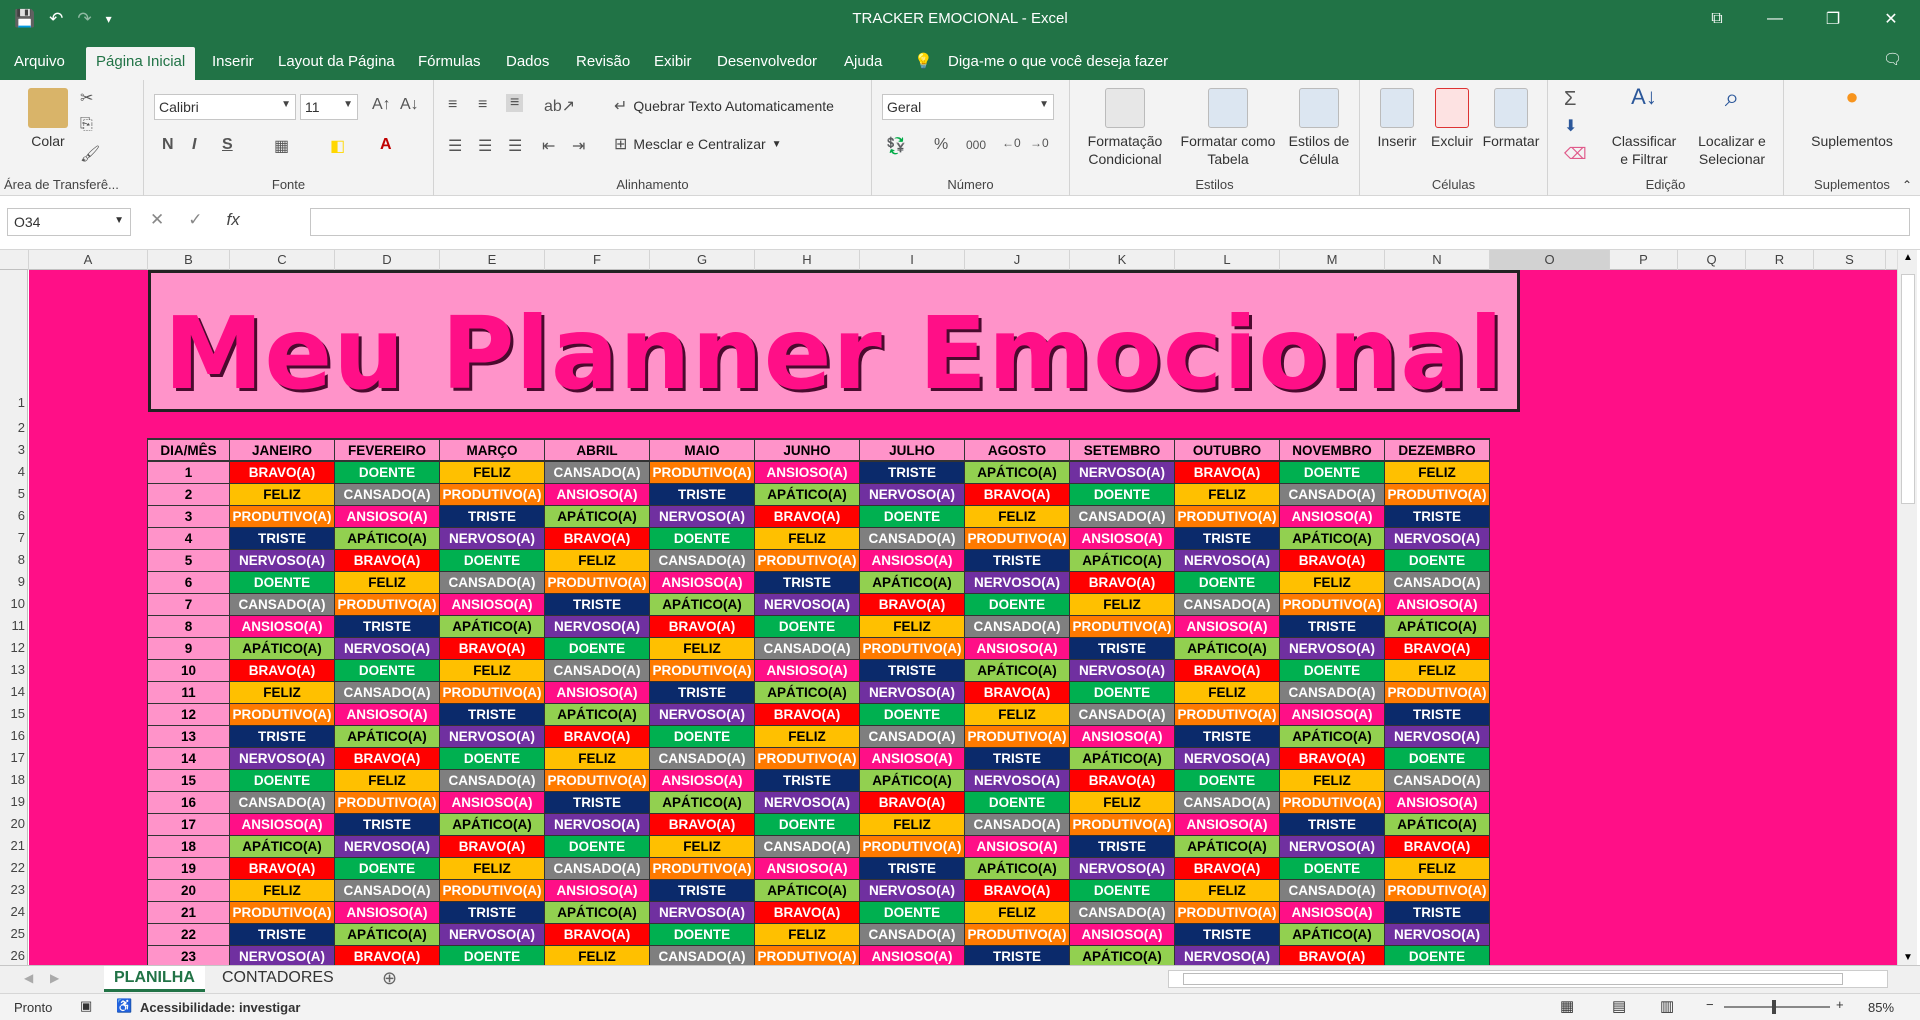 This screenshot has width=1920, height=1020. What do you see at coordinates (578, 146) in the screenshot?
I see `increase-indent-icon: ⇥` at bounding box center [578, 146].